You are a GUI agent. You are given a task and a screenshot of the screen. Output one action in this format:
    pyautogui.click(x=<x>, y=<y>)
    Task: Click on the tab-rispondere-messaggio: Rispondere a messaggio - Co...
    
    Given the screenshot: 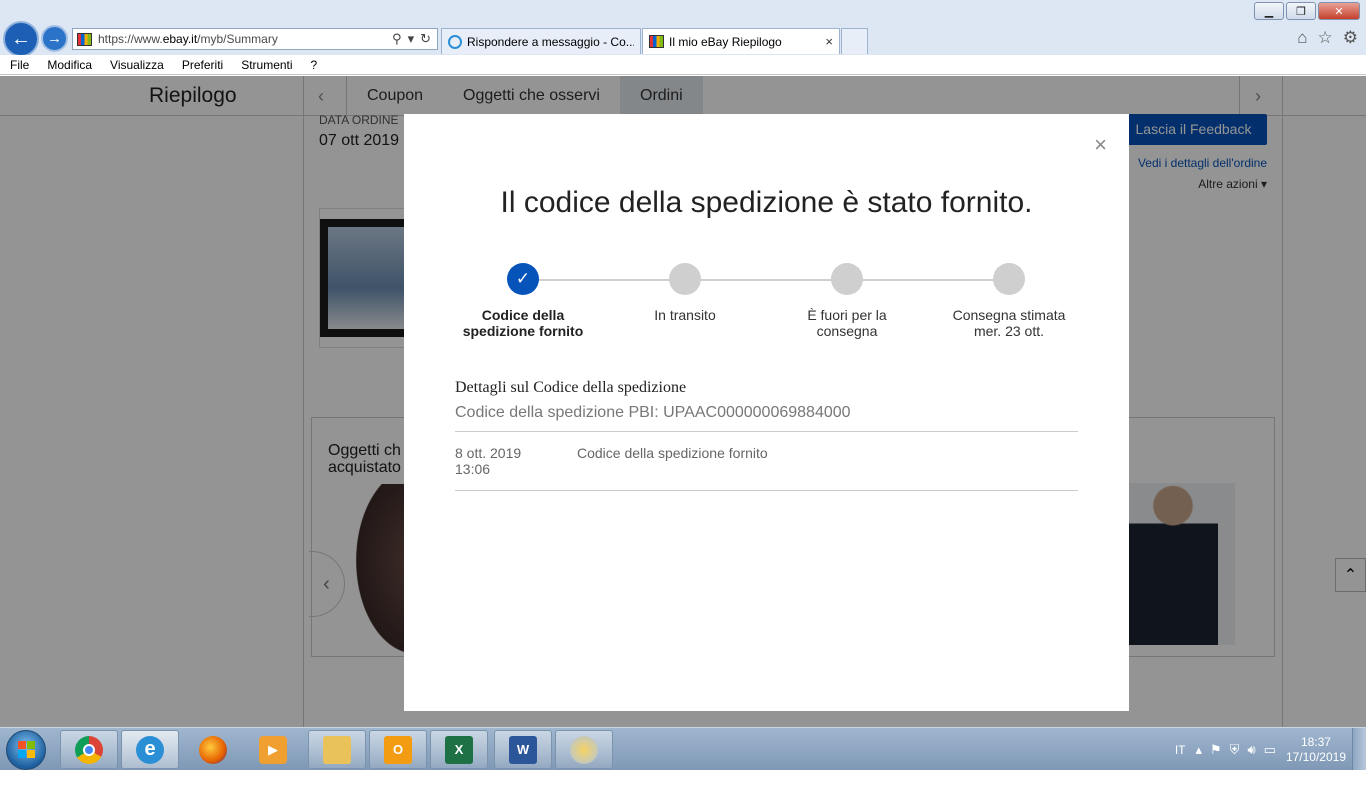 What is the action you would take?
    pyautogui.click(x=541, y=41)
    